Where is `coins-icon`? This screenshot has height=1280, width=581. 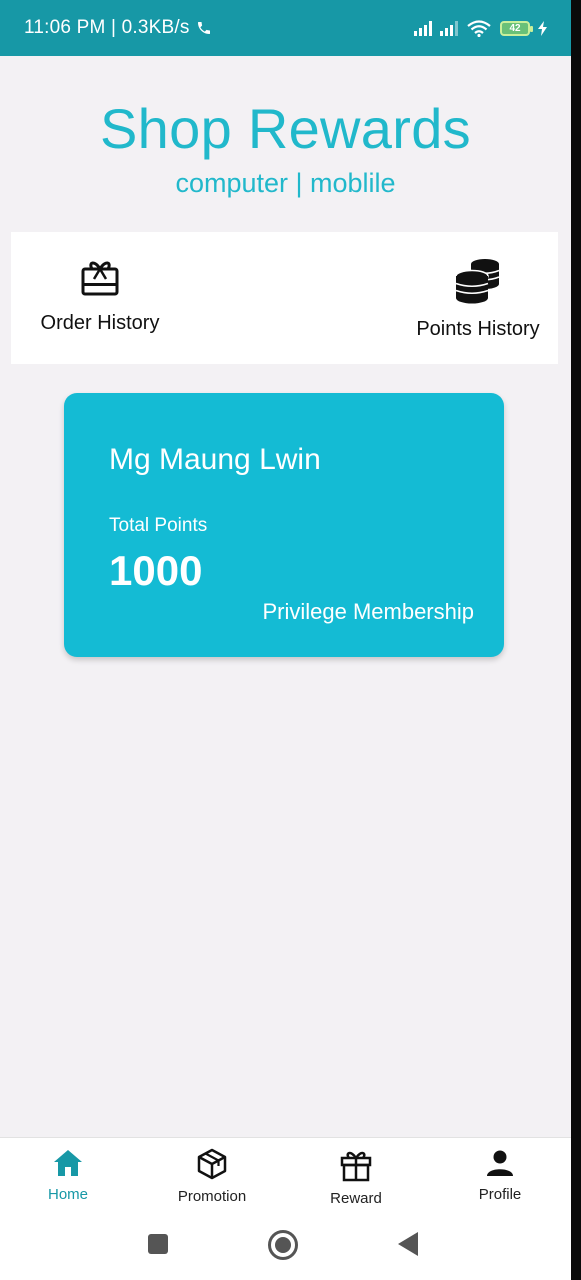 coins-icon is located at coordinates (477, 281).